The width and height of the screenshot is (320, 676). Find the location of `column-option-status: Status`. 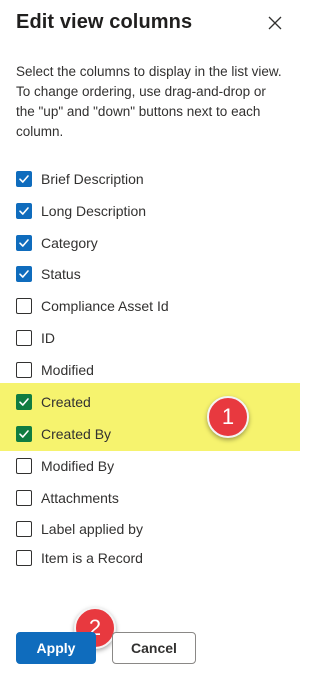

column-option-status: Status is located at coordinates (48, 274).